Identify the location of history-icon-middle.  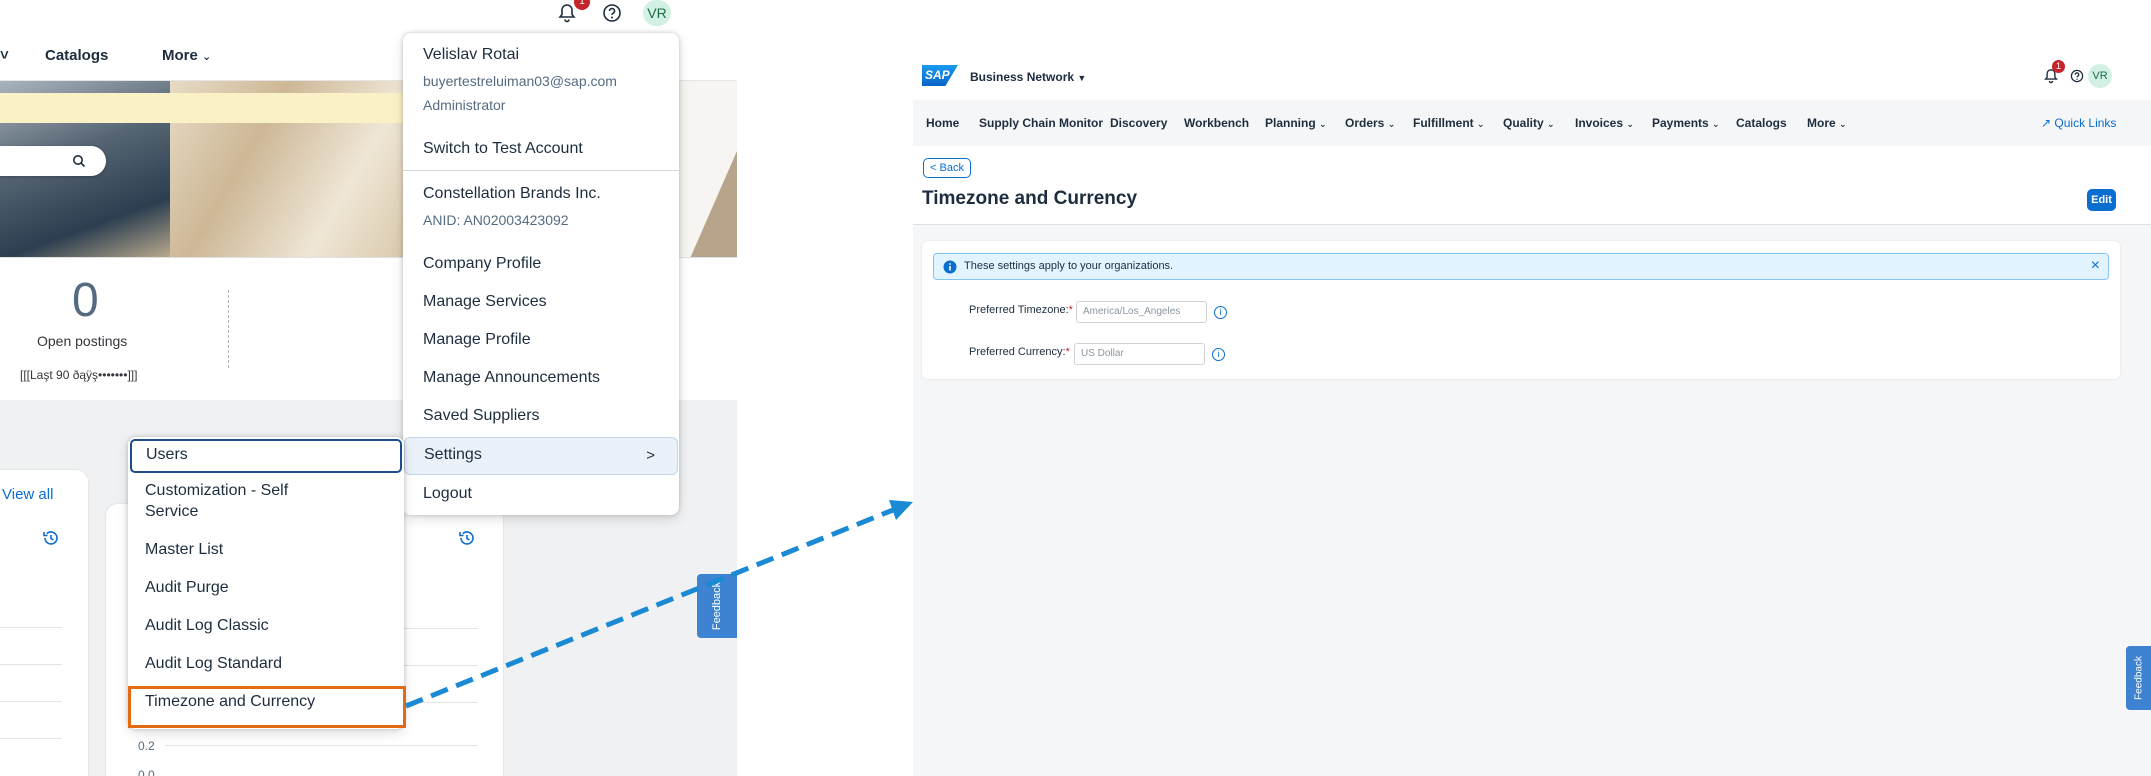
(467, 540).